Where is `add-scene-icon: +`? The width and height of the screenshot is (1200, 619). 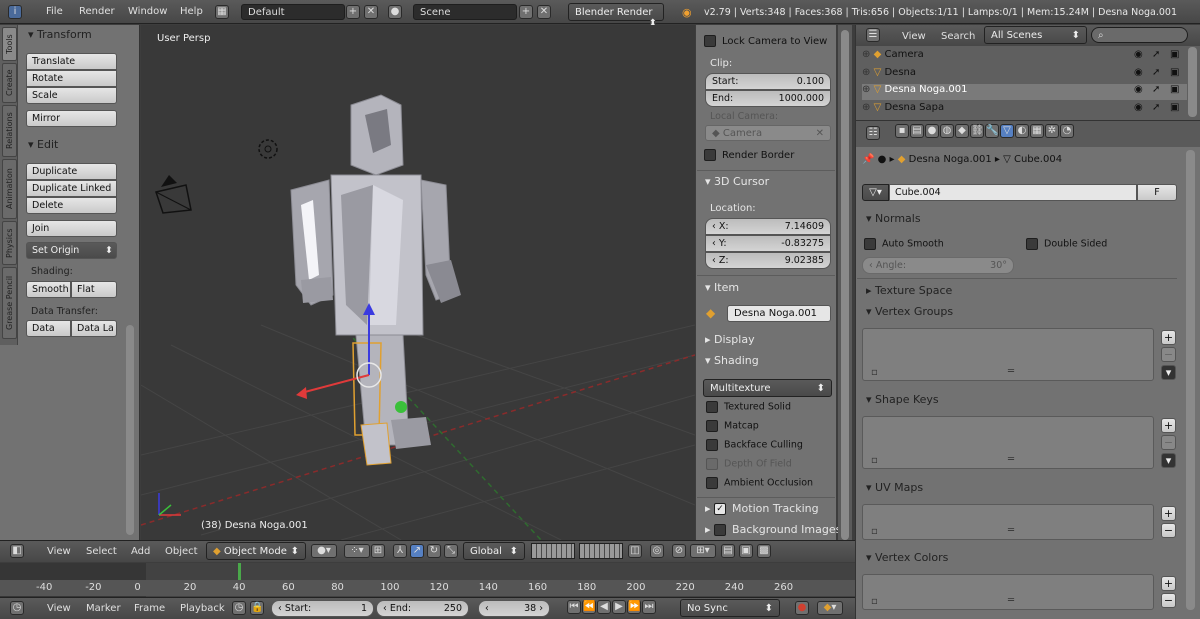 add-scene-icon: + is located at coordinates (526, 12).